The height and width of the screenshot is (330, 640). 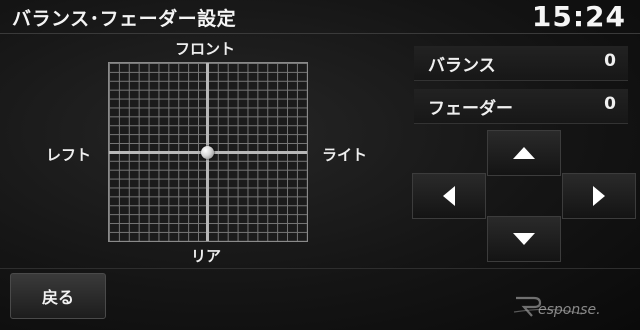 I want to click on fader-row: フェーダー 0, so click(x=521, y=106).